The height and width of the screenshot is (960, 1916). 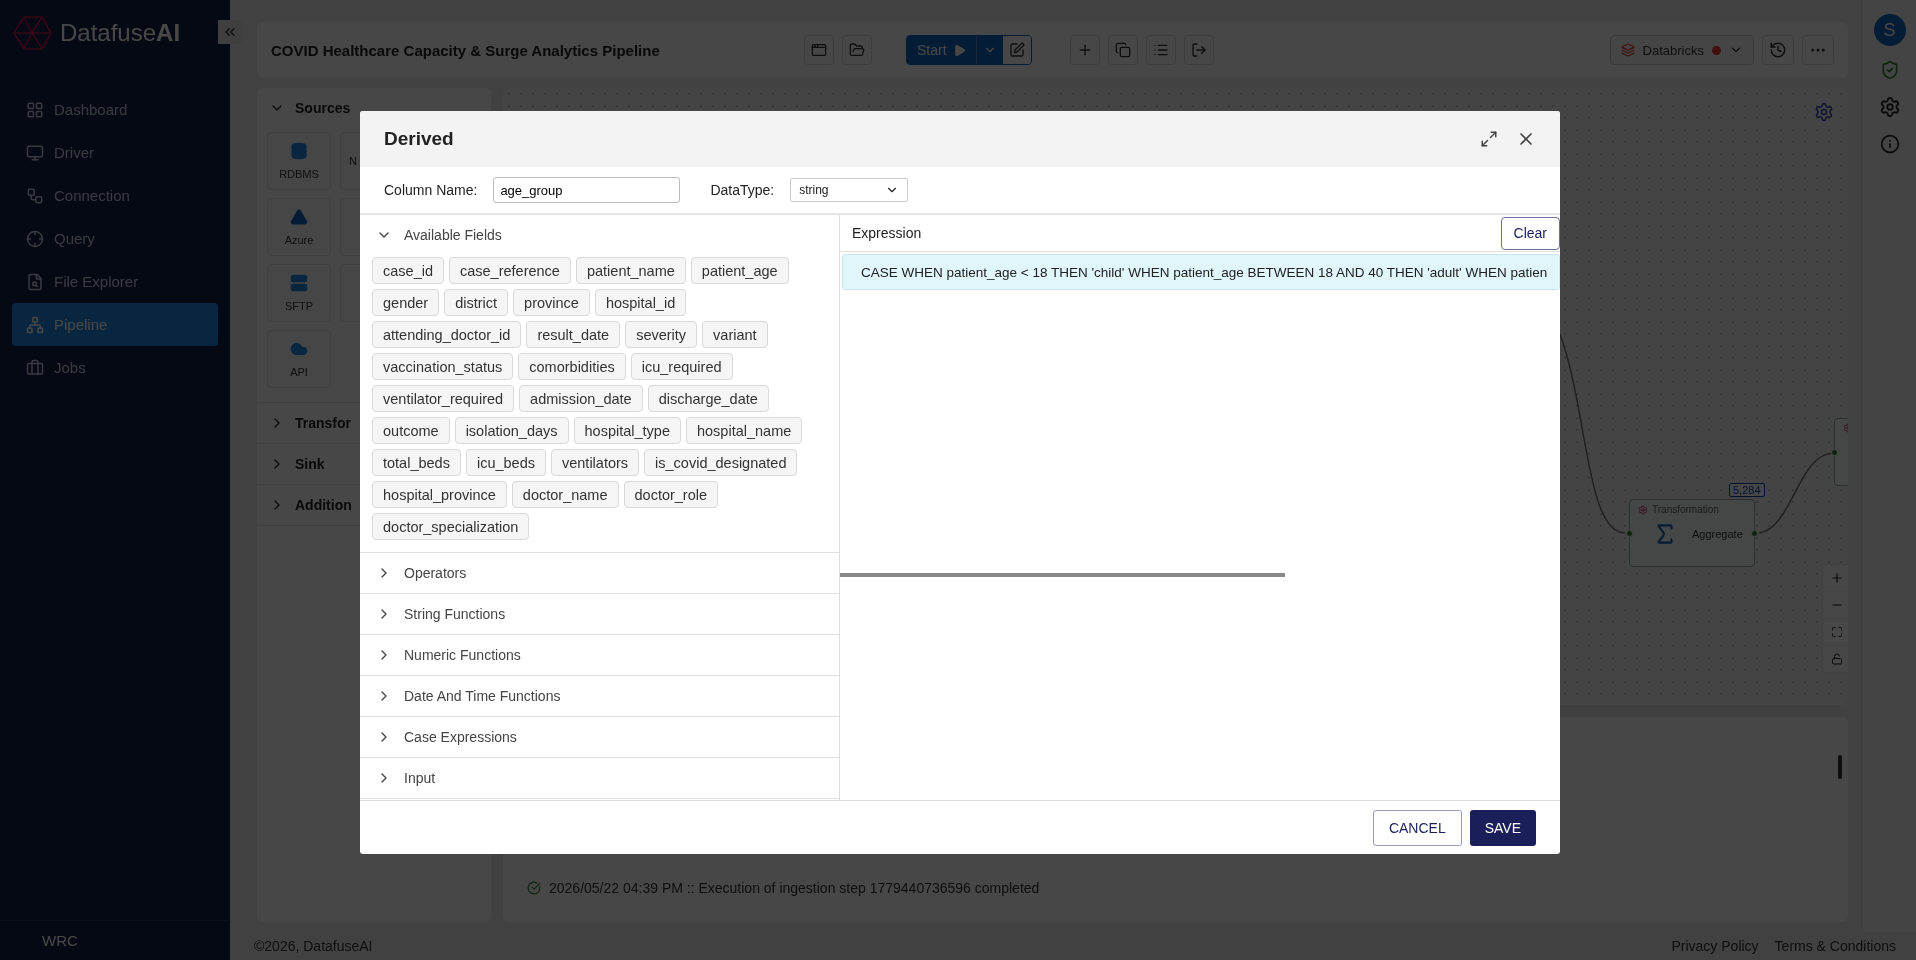 I want to click on expression-field: CASE WHEN patient_age < 18 THEN 'child' WHEN patient_age BETWEEN 18 AND 40 THEN 'adult' WHEN patien, so click(x=1201, y=272).